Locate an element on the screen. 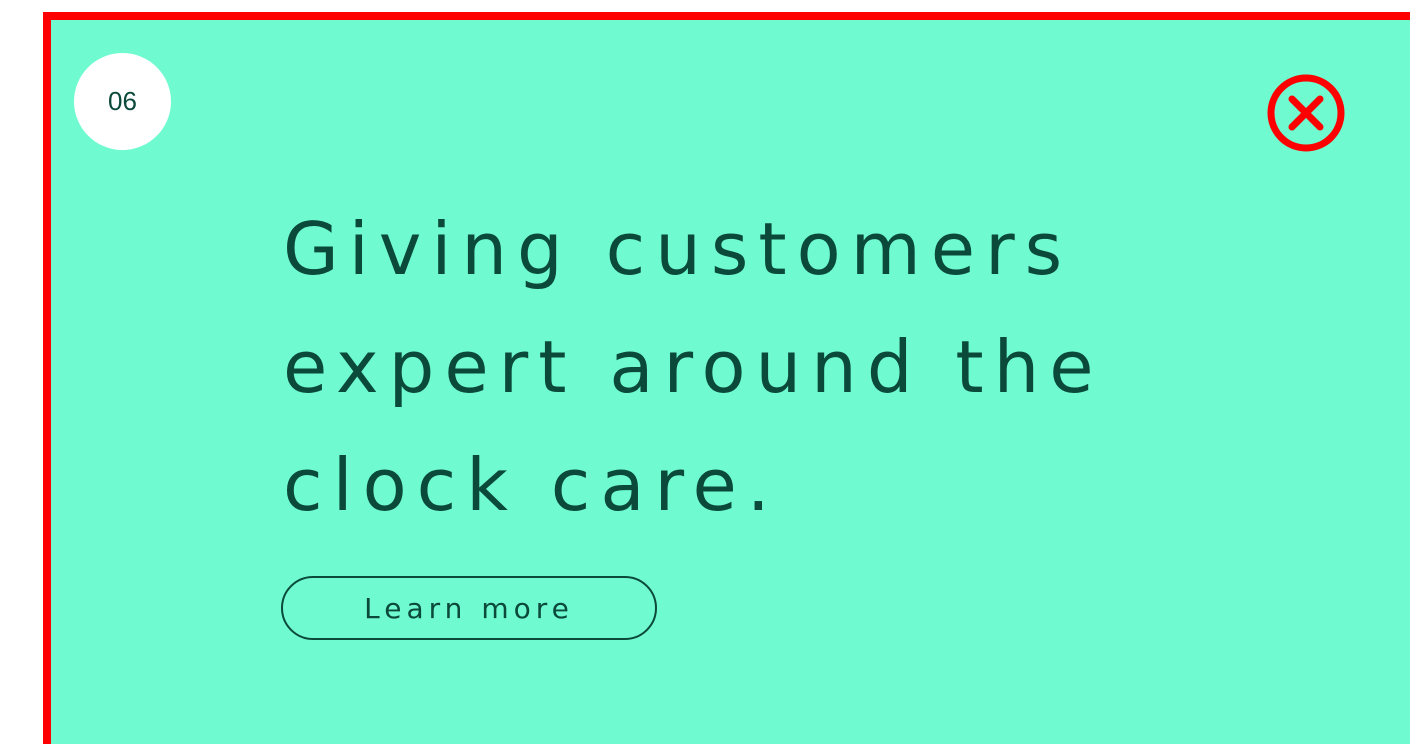  close-button is located at coordinates (1306, 113).